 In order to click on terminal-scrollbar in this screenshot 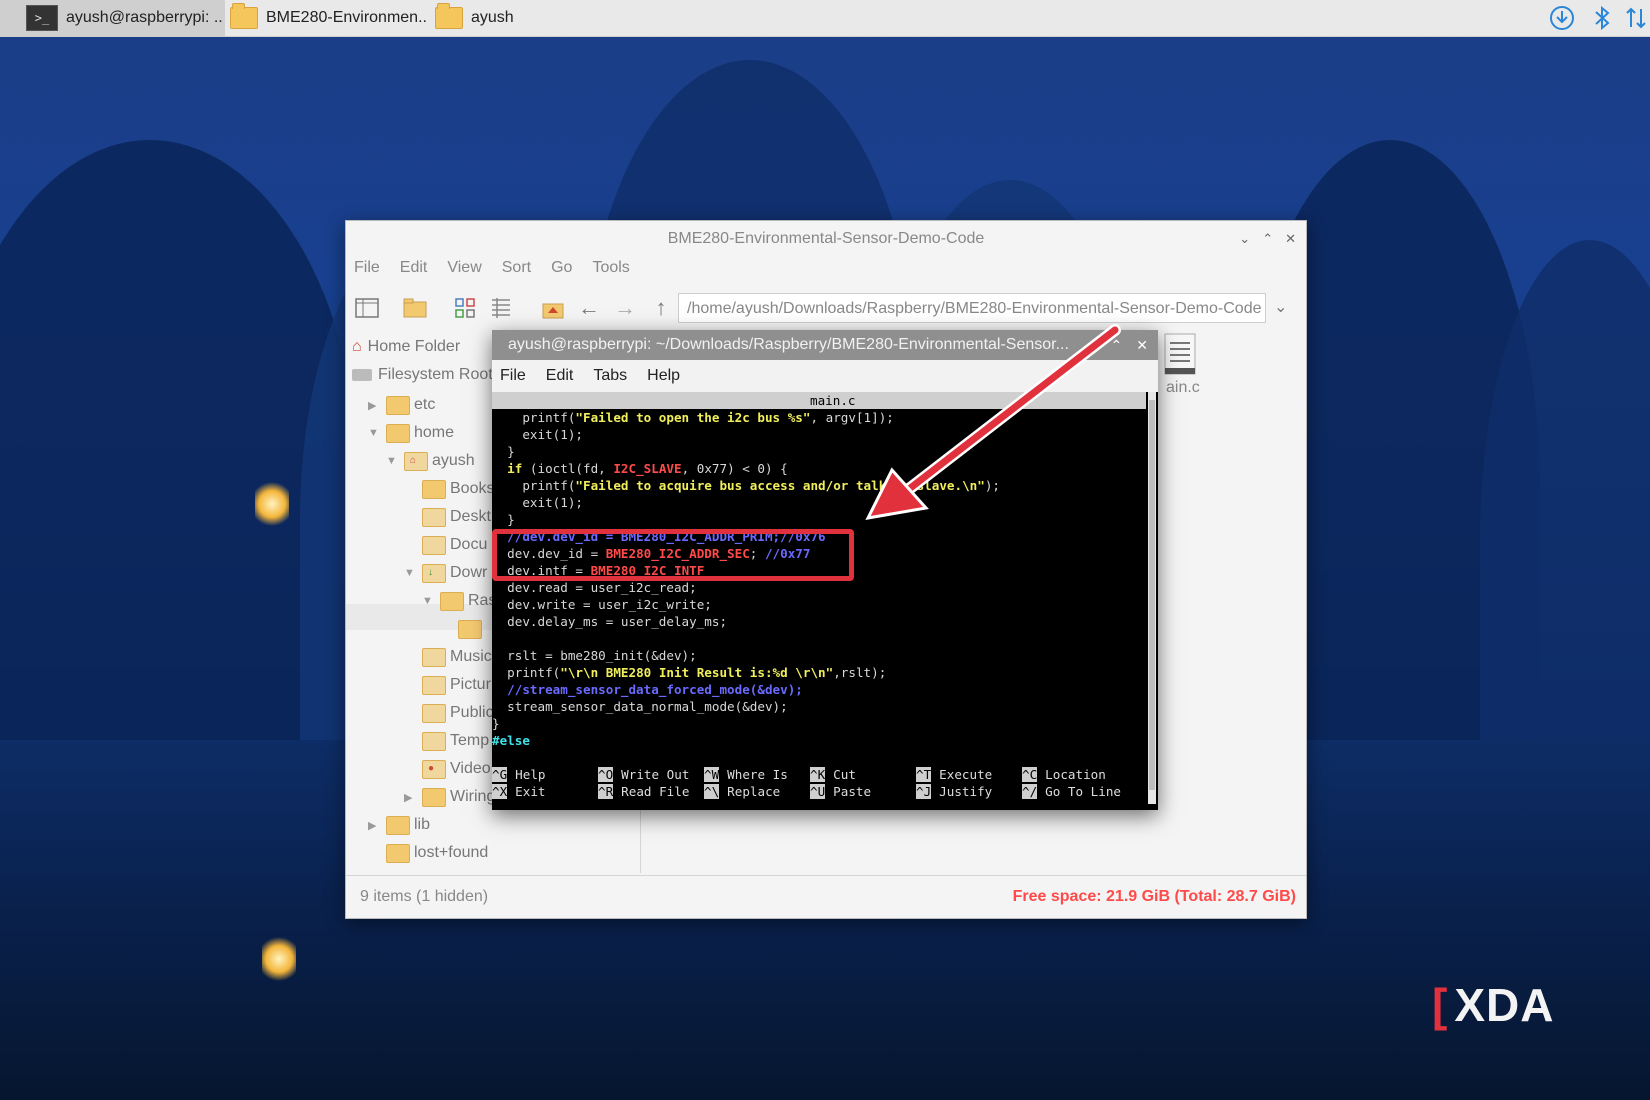, I will do `click(1152, 598)`.